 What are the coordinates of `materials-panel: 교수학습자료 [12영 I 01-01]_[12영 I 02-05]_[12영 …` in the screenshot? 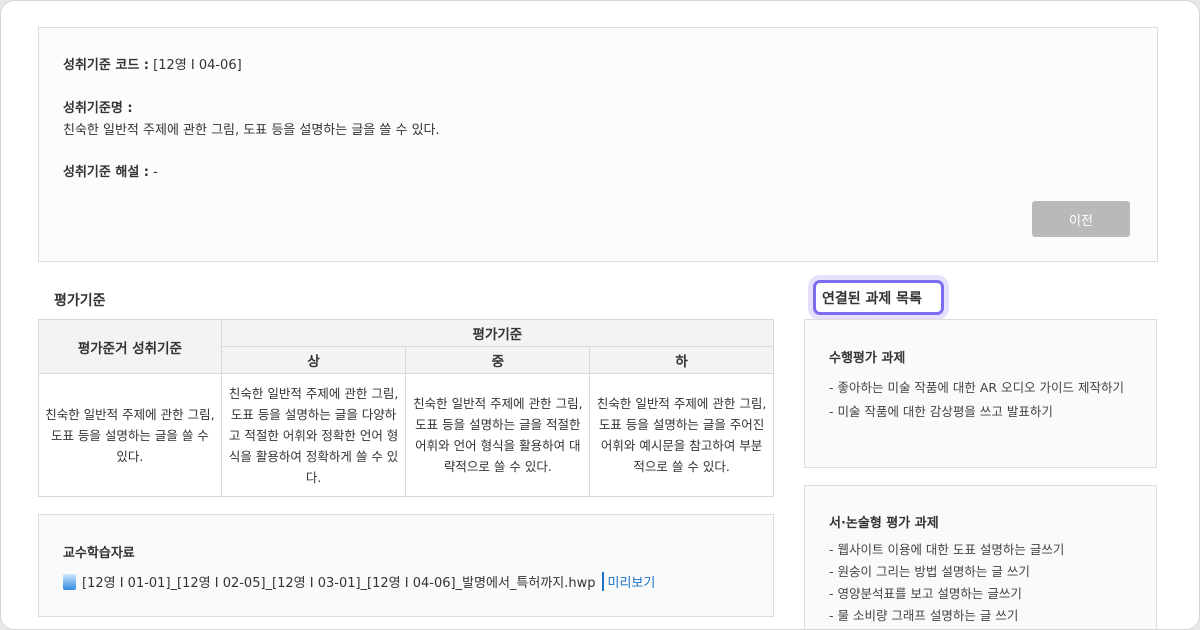 It's located at (406, 565).